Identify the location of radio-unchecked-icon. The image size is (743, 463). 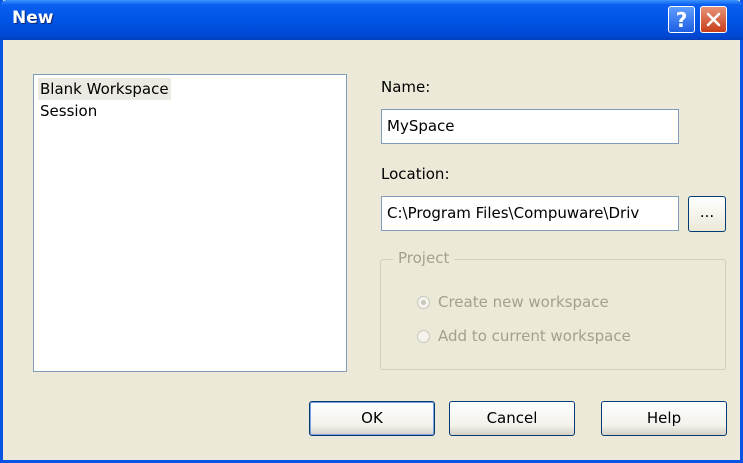
(423, 336).